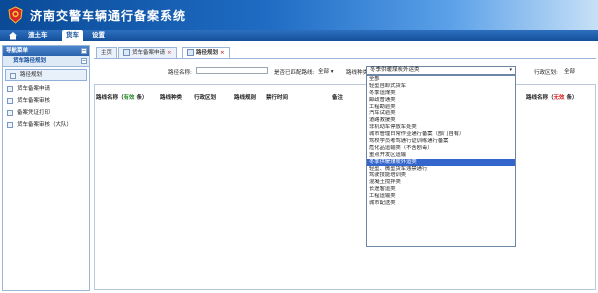 Image resolution: width=598 pixels, height=293 pixels. I want to click on sidebar-header: 导航菜单 −, so click(46, 51).